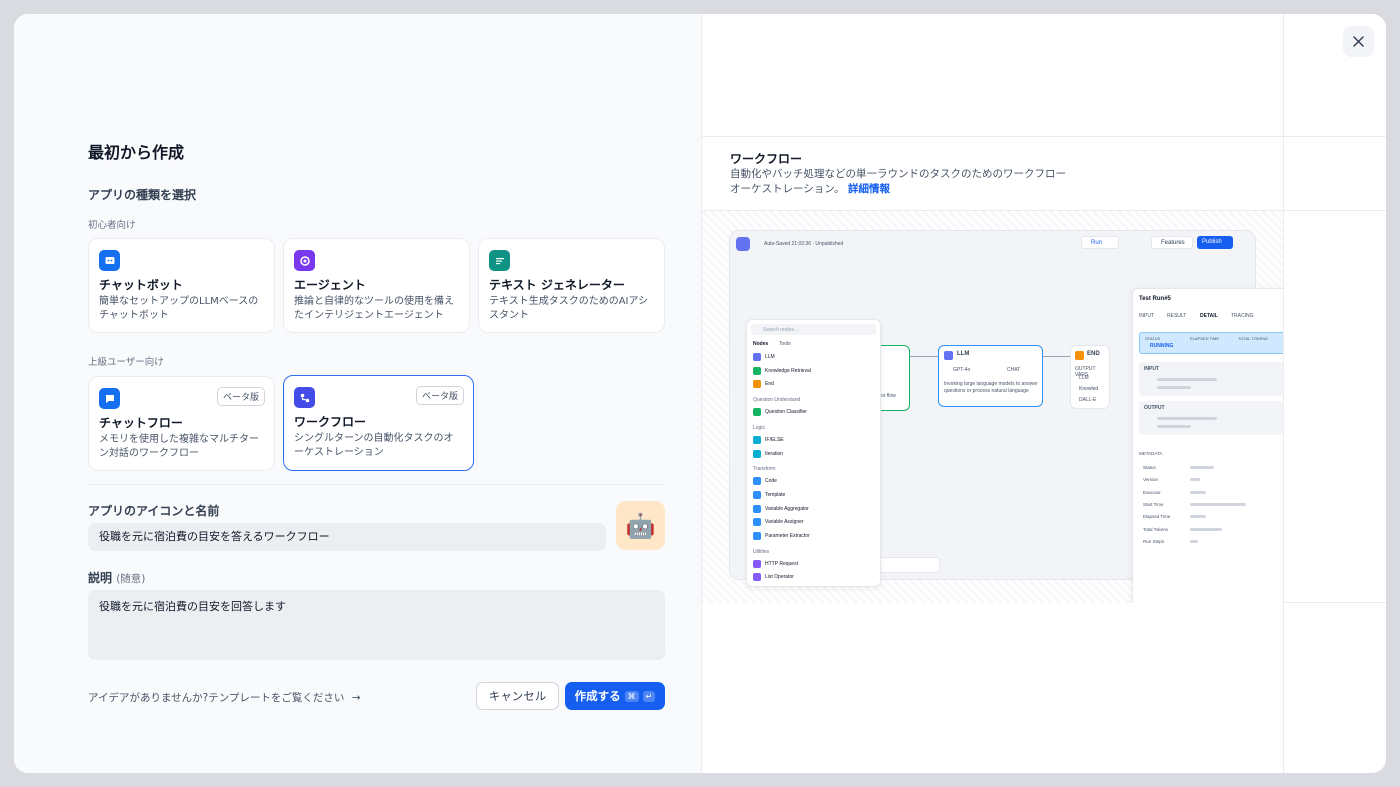 This screenshot has height=787, width=1400. I want to click on beta-badge: ベータ版, so click(240, 396).